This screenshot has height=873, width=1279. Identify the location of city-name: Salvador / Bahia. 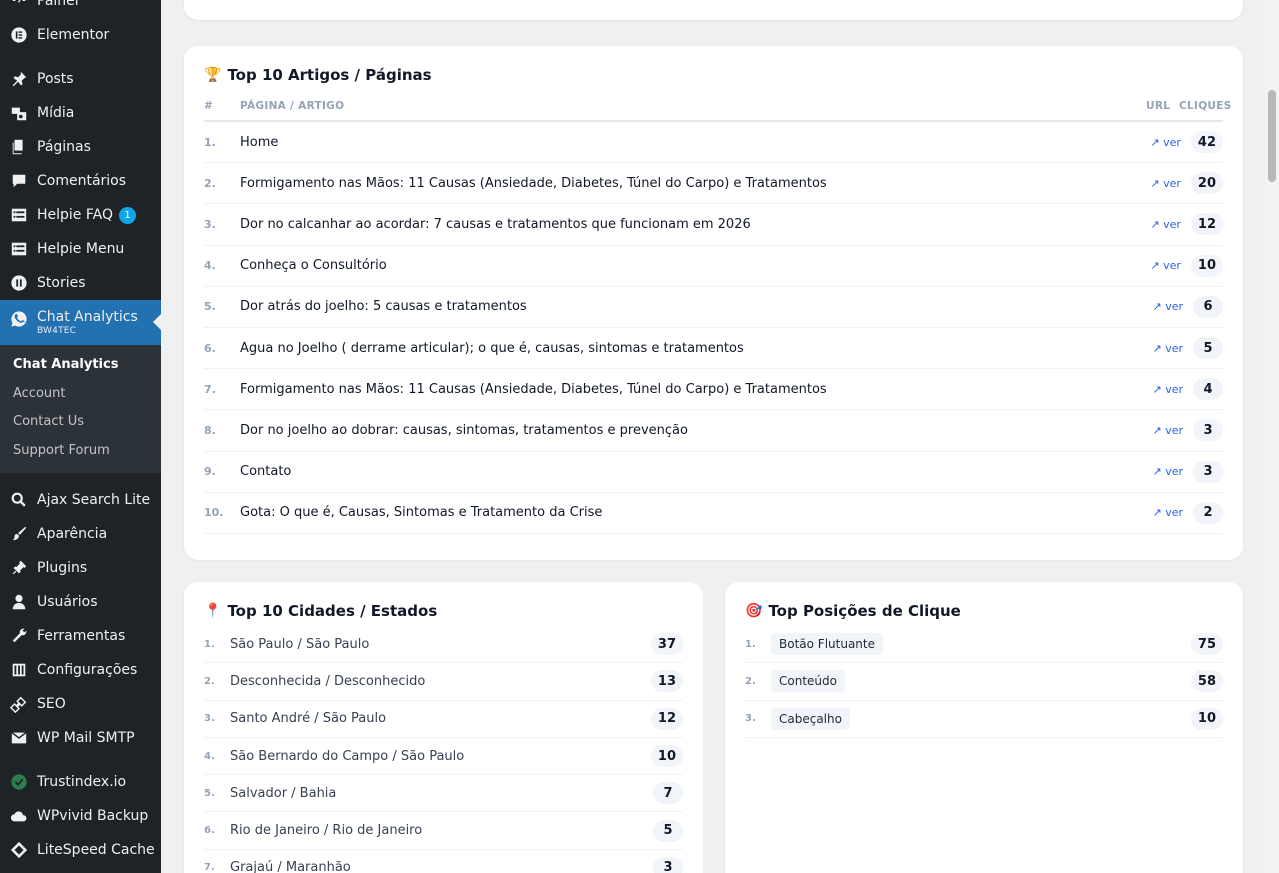
(283, 793).